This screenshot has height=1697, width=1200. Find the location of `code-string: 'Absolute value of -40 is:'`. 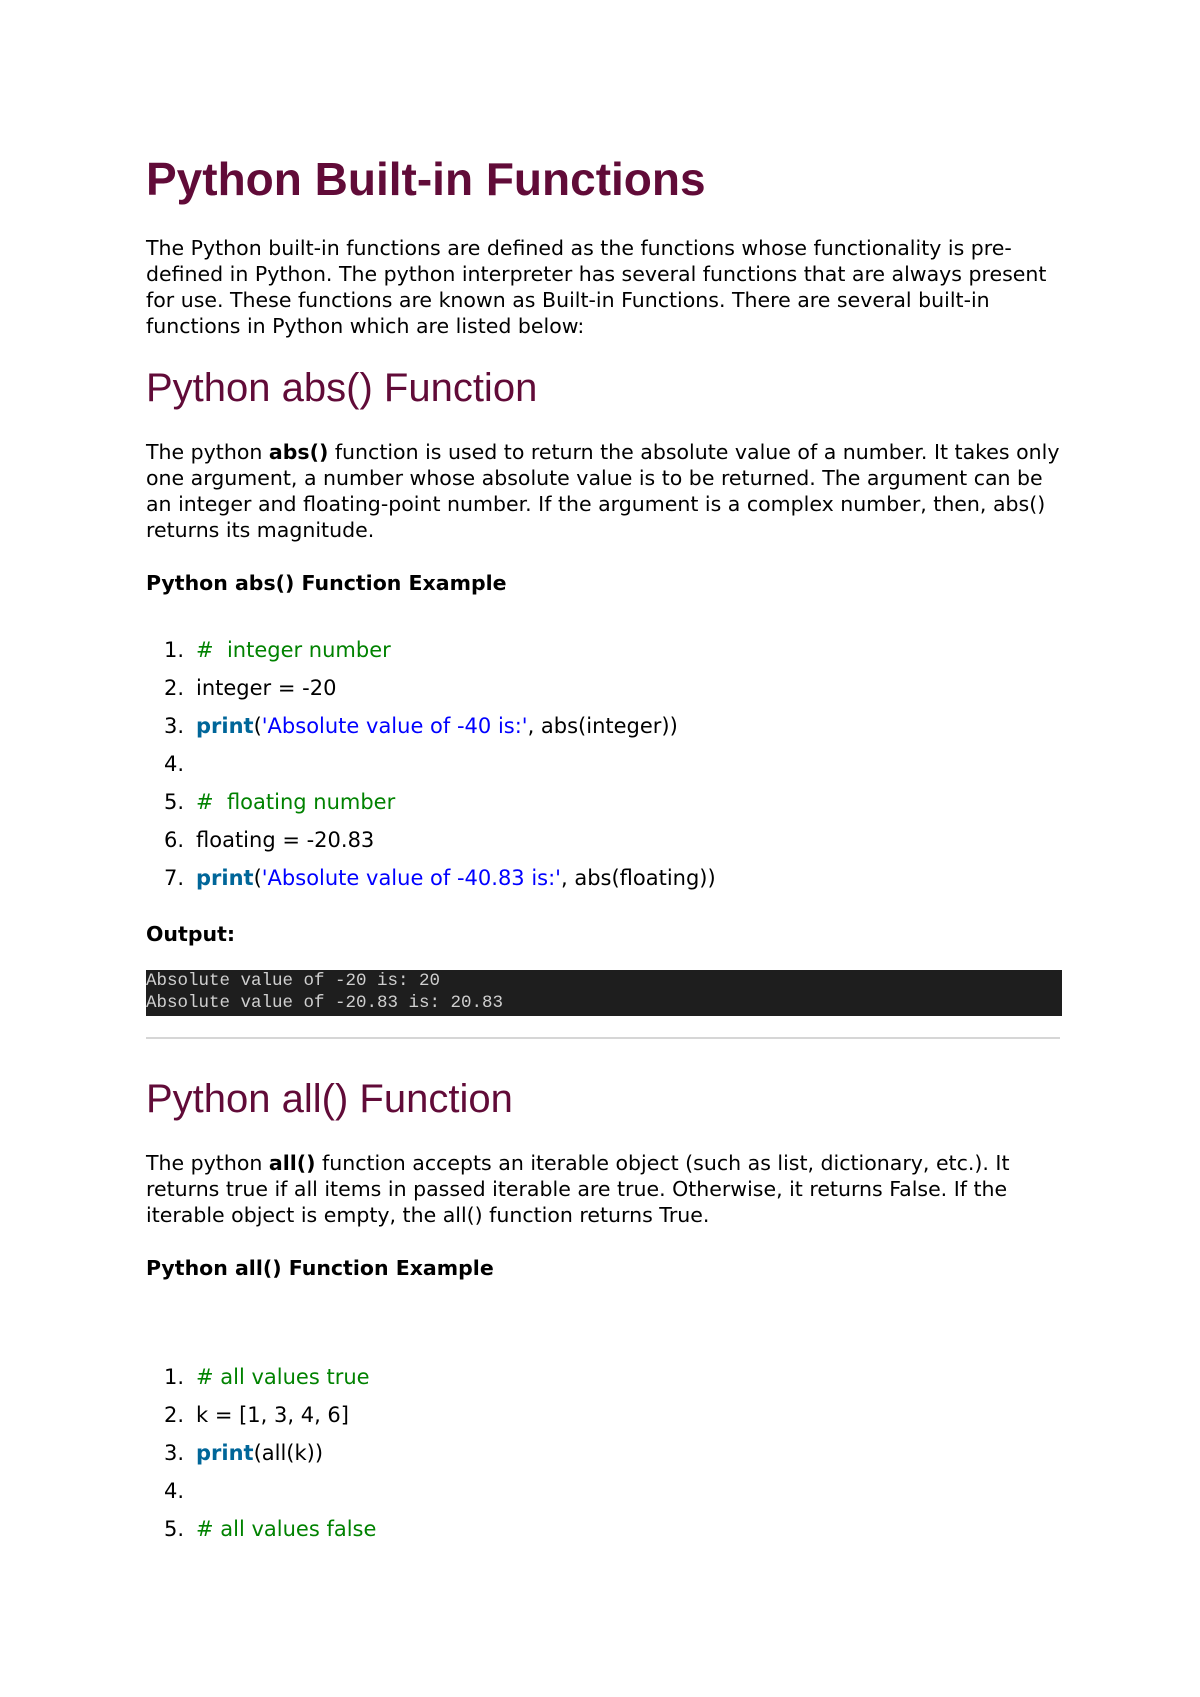

code-string: 'Absolute value of -40 is:' is located at coordinates (394, 726).